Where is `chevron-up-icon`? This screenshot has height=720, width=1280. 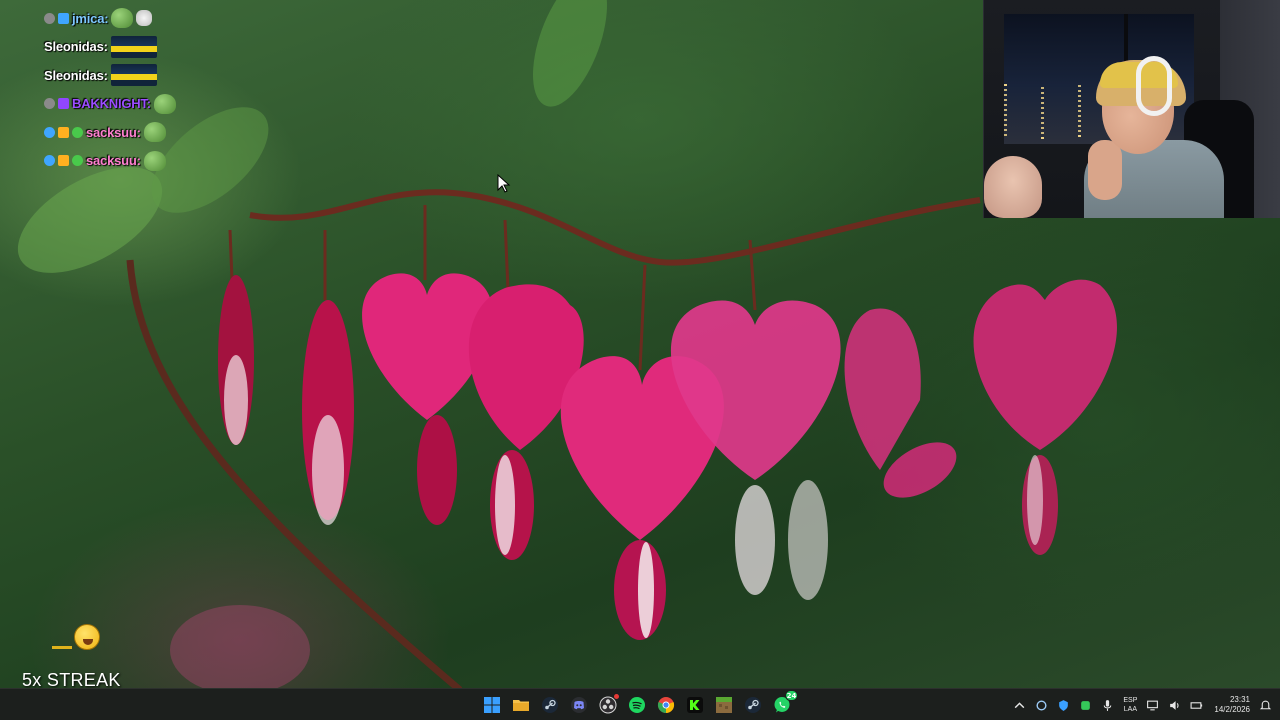
chevron-up-icon is located at coordinates (1019, 705).